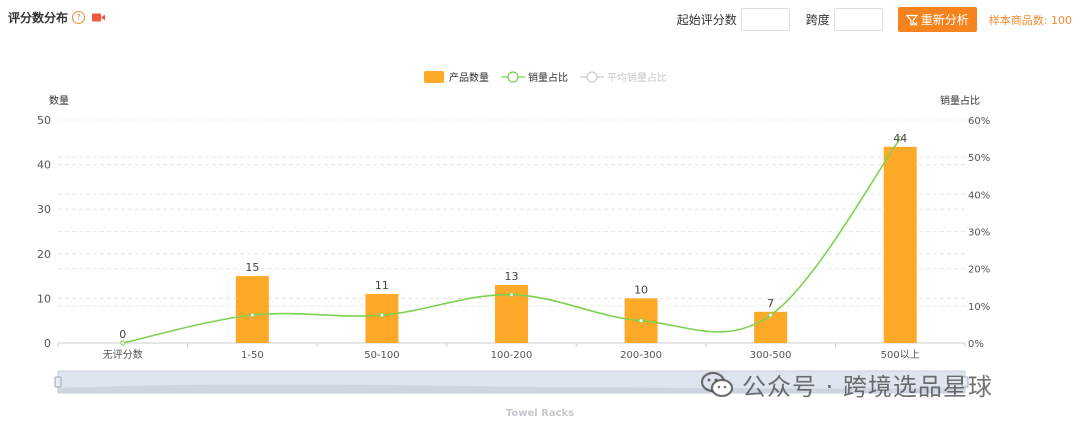  I want to click on x-tick-label: 50-100, so click(381, 355).